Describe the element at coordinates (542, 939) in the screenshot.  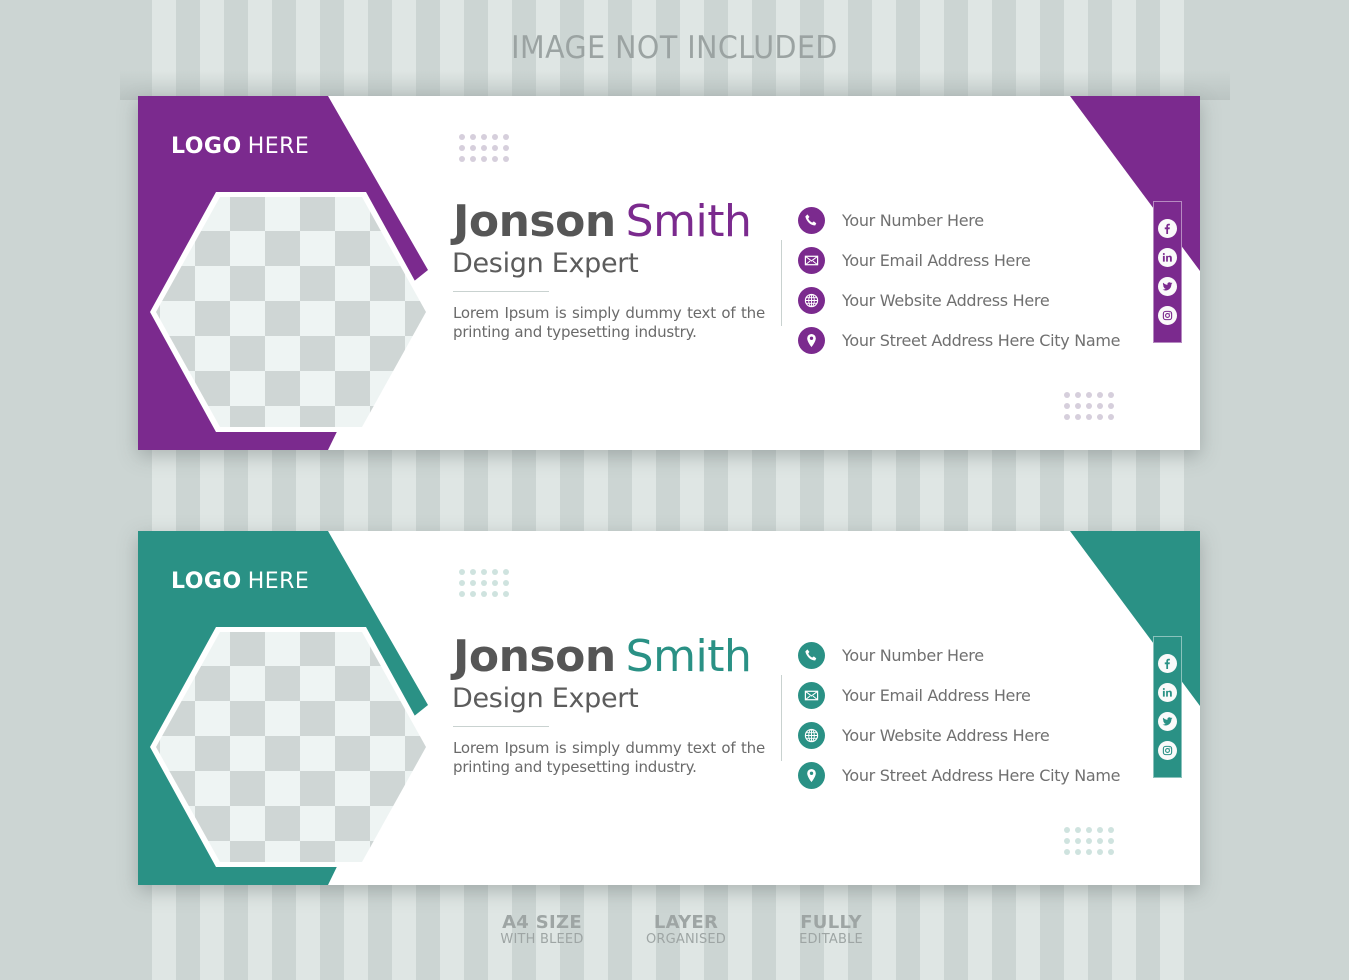
I see `feature-subtitle: WITH BLEED` at that location.